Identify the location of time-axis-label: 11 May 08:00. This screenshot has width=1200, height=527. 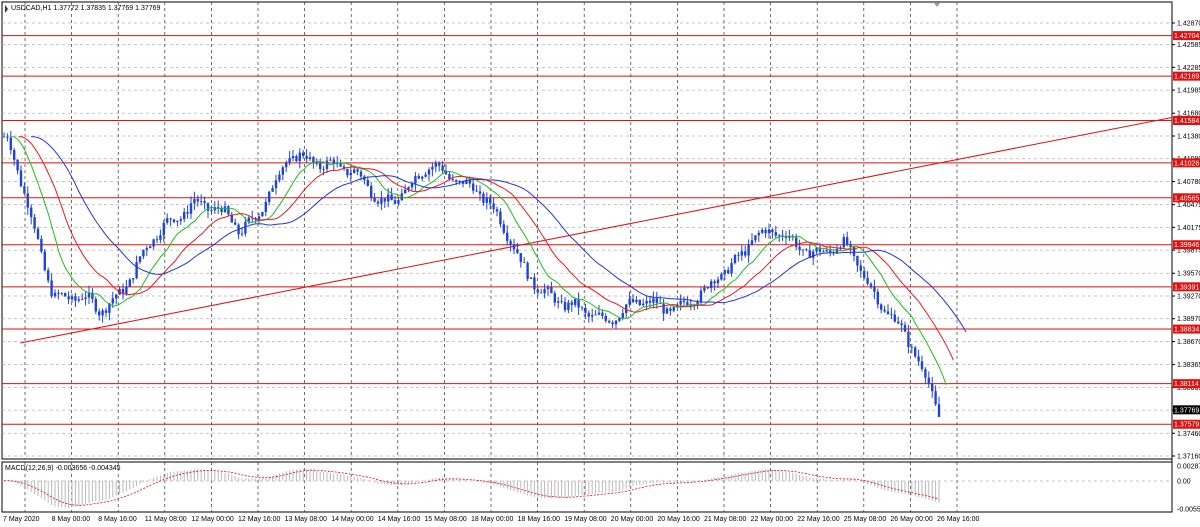
(166, 519).